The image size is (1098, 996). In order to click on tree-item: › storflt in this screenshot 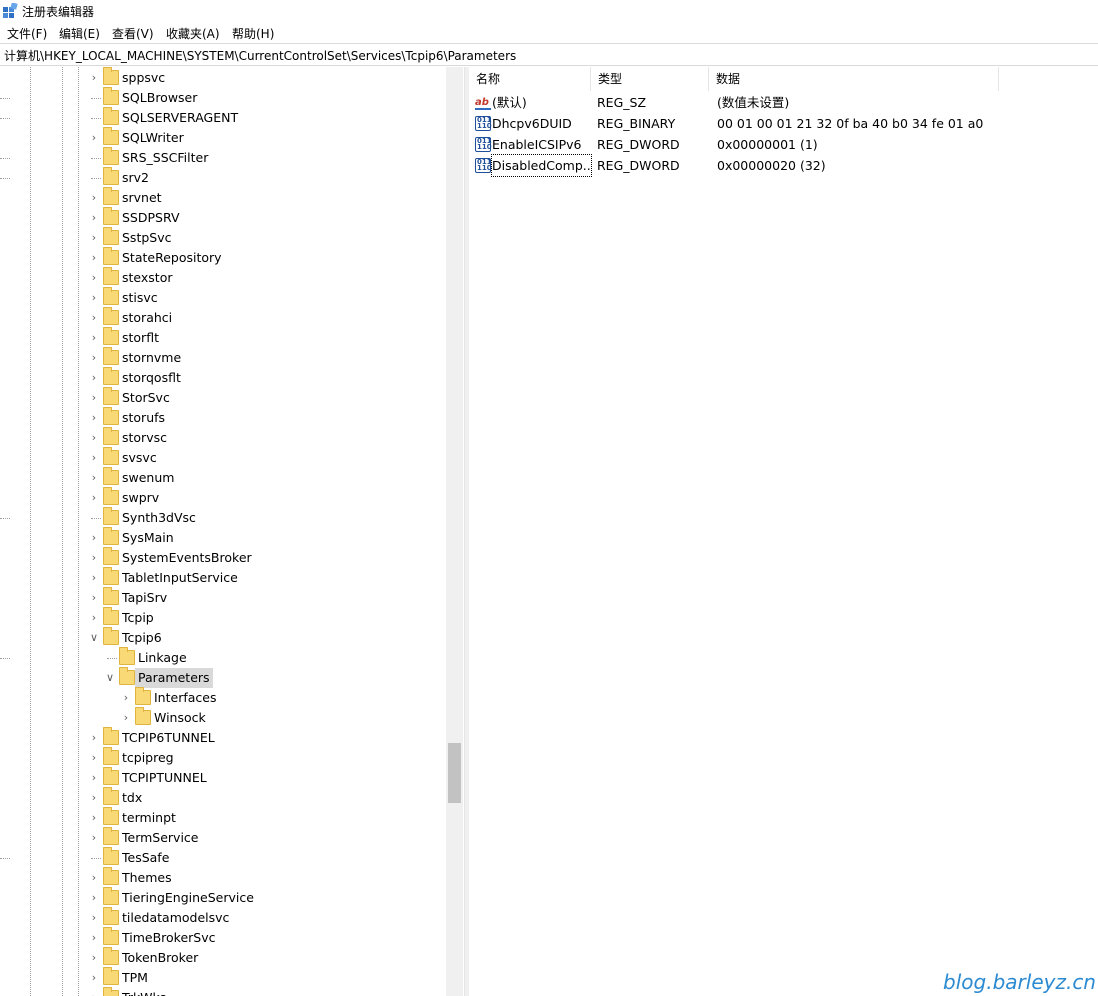, I will do `click(223, 337)`.